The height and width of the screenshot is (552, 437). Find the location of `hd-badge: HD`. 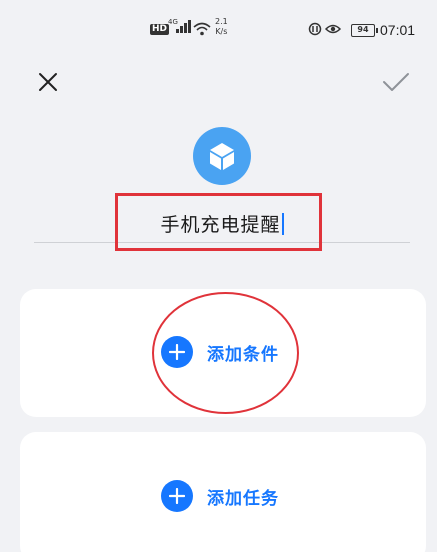

hd-badge: HD is located at coordinates (160, 29).